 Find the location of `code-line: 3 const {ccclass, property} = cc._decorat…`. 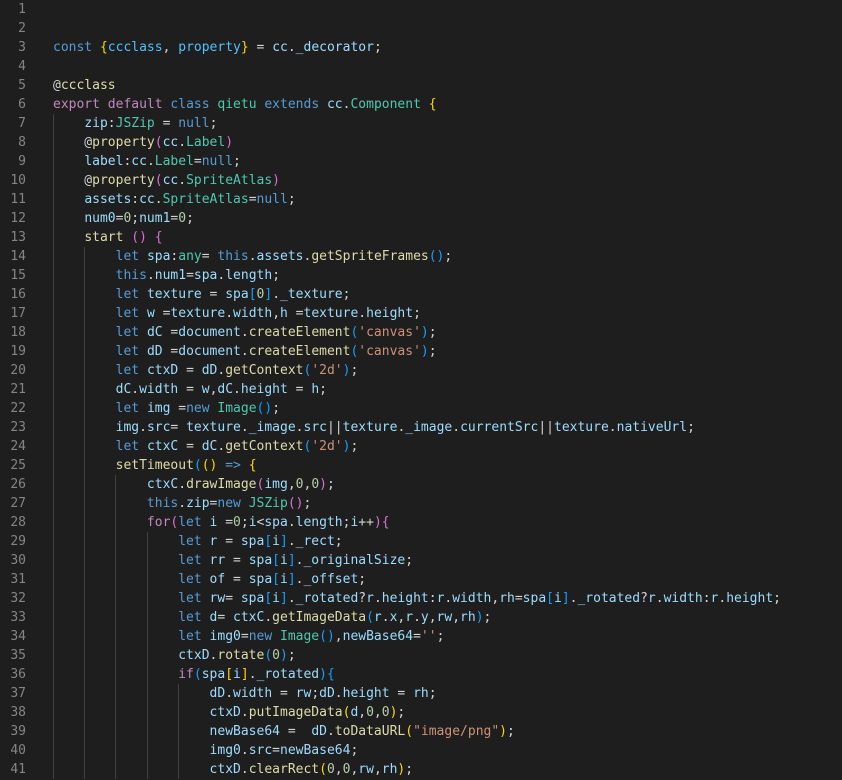

code-line: 3 const {ccclass, property} = cc._decorat… is located at coordinates (421, 47).